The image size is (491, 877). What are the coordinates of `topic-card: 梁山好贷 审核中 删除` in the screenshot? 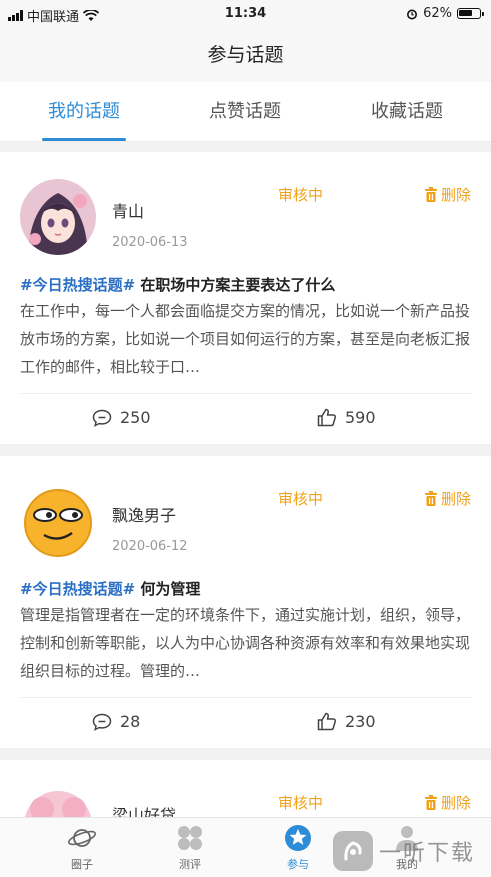 It's located at (245, 788).